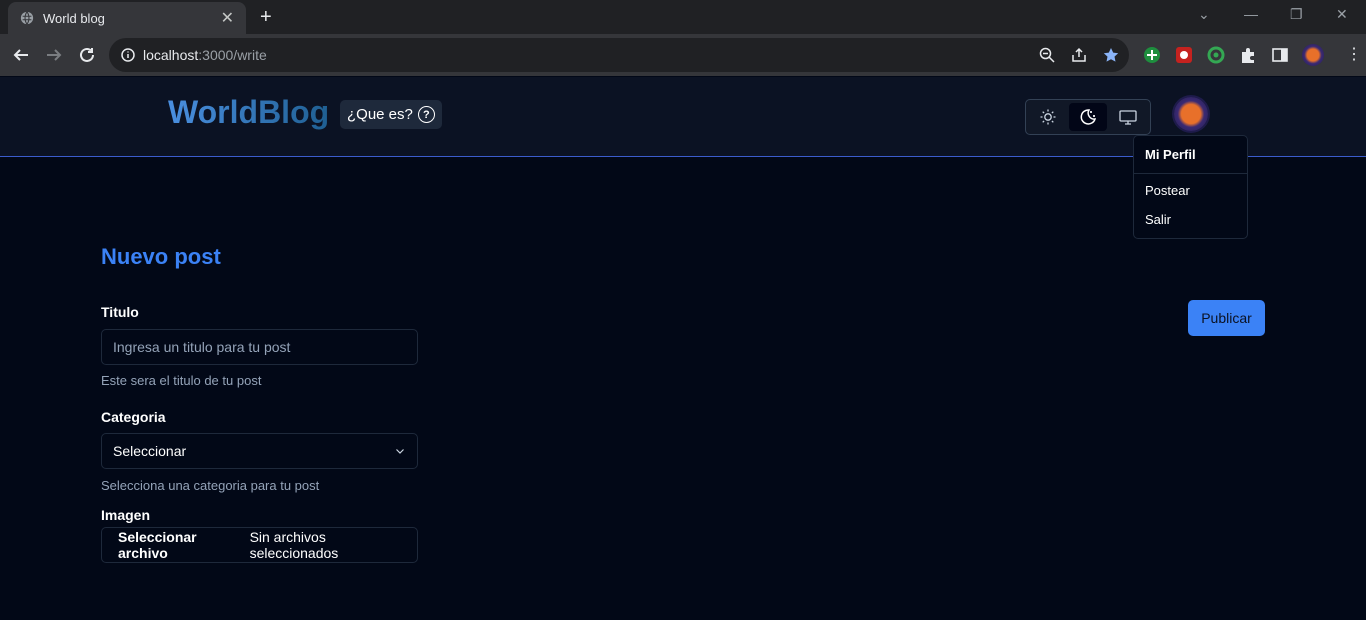 This screenshot has height=620, width=1366. What do you see at coordinates (128, 55) in the screenshot?
I see `site-info-icon` at bounding box center [128, 55].